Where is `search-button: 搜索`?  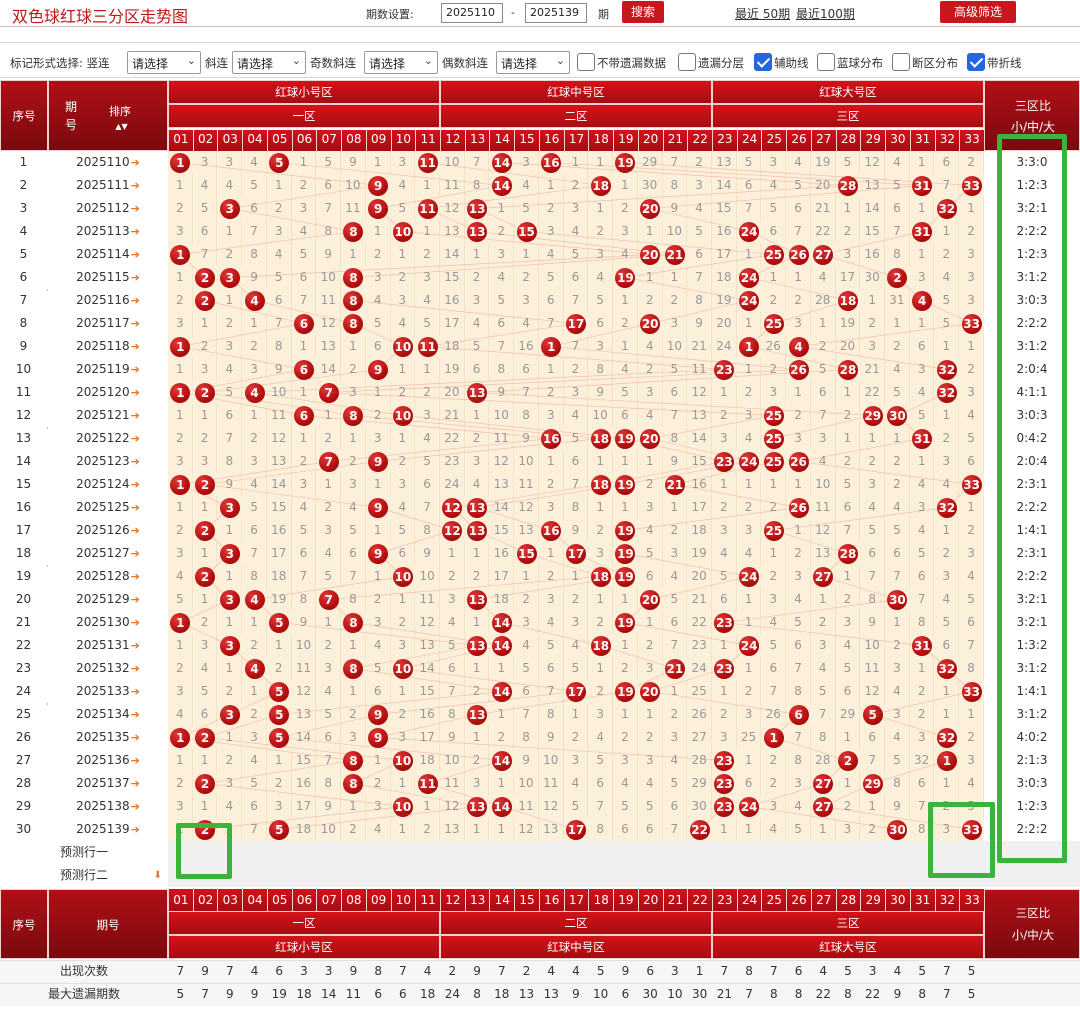 search-button: 搜索 is located at coordinates (643, 12).